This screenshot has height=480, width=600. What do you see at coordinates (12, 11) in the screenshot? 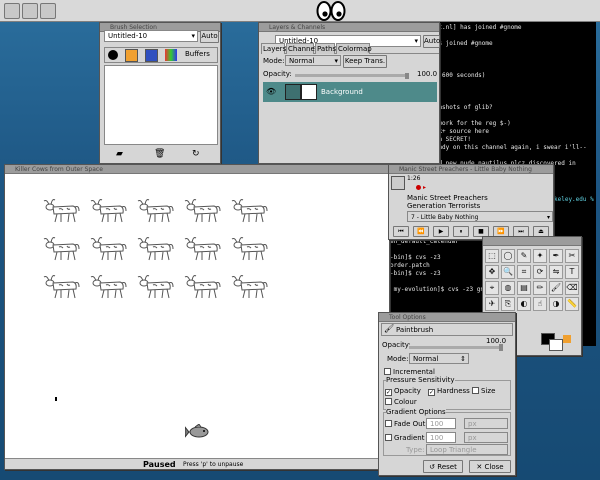
I see `gnome-foot-icon` at bounding box center [12, 11].